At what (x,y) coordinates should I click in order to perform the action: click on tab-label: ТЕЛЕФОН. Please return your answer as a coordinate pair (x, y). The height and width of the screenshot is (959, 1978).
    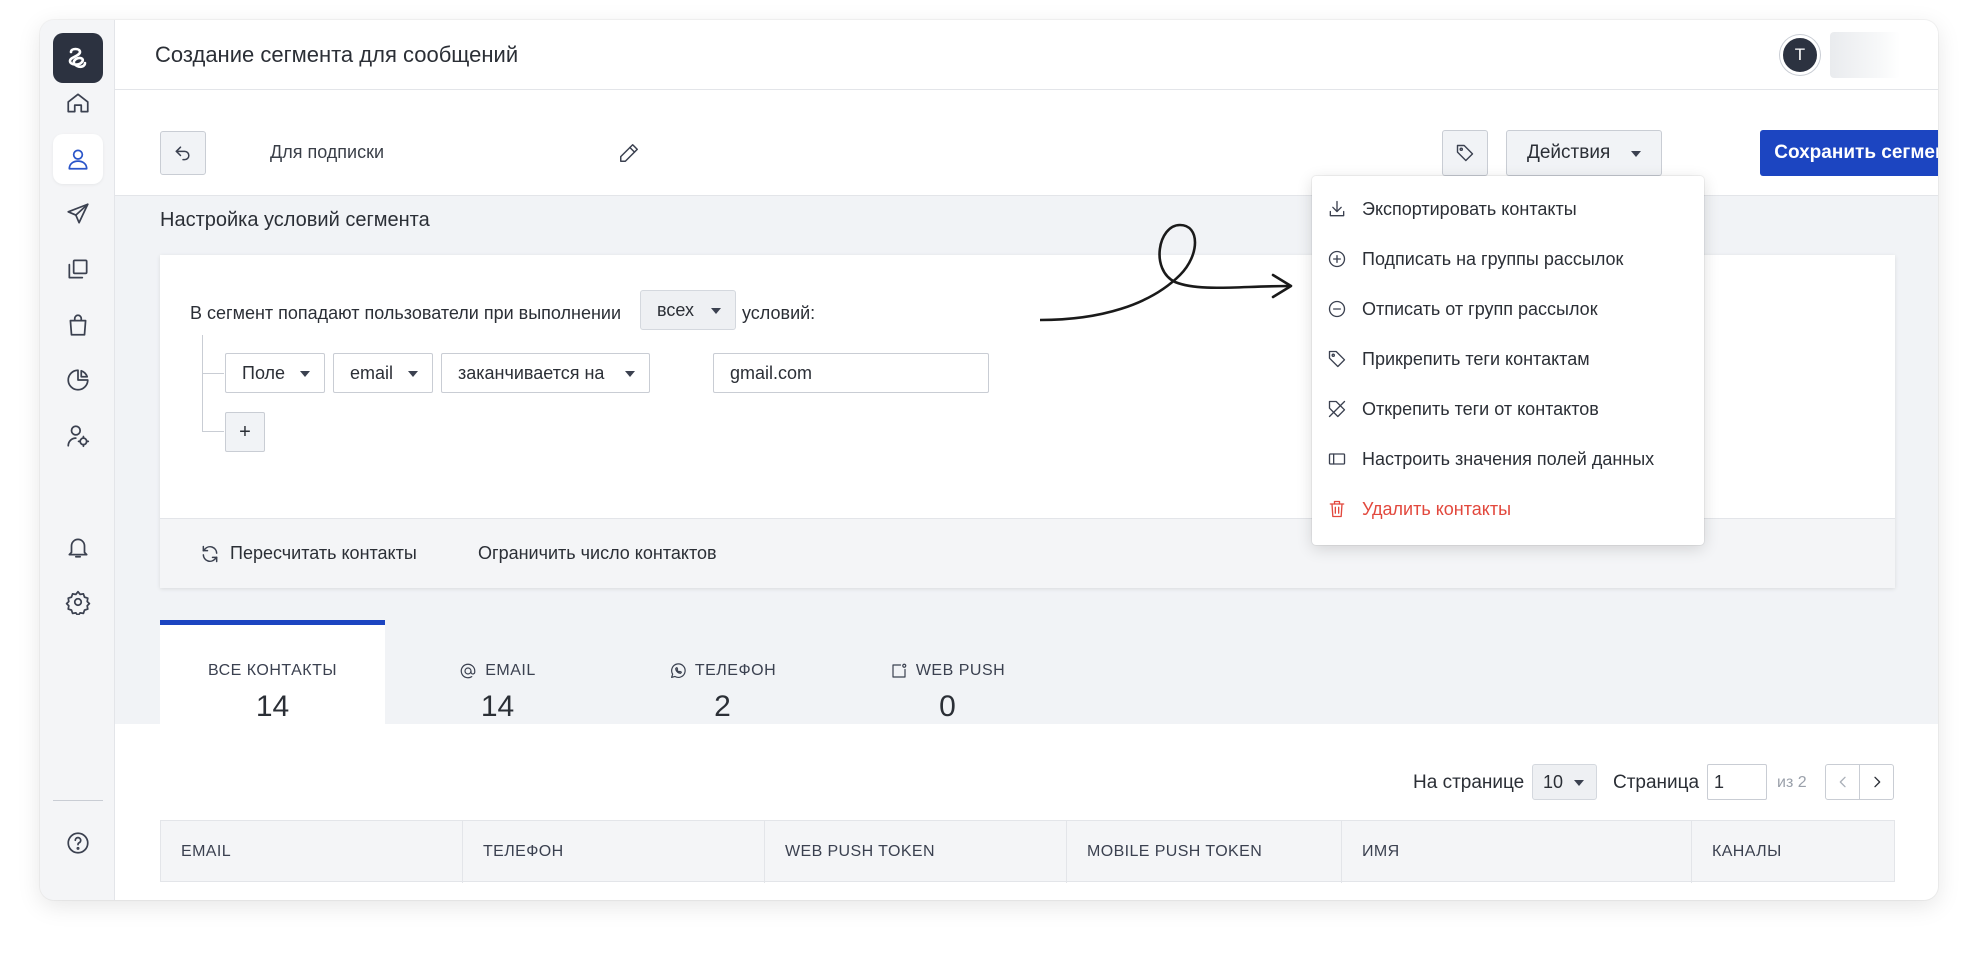
    Looking at the image, I should click on (735, 670).